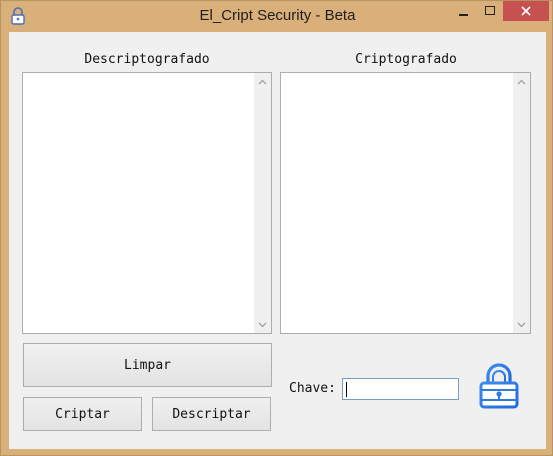 Image resolution: width=553 pixels, height=456 pixels. I want to click on key-label: Chave:, so click(312, 388).